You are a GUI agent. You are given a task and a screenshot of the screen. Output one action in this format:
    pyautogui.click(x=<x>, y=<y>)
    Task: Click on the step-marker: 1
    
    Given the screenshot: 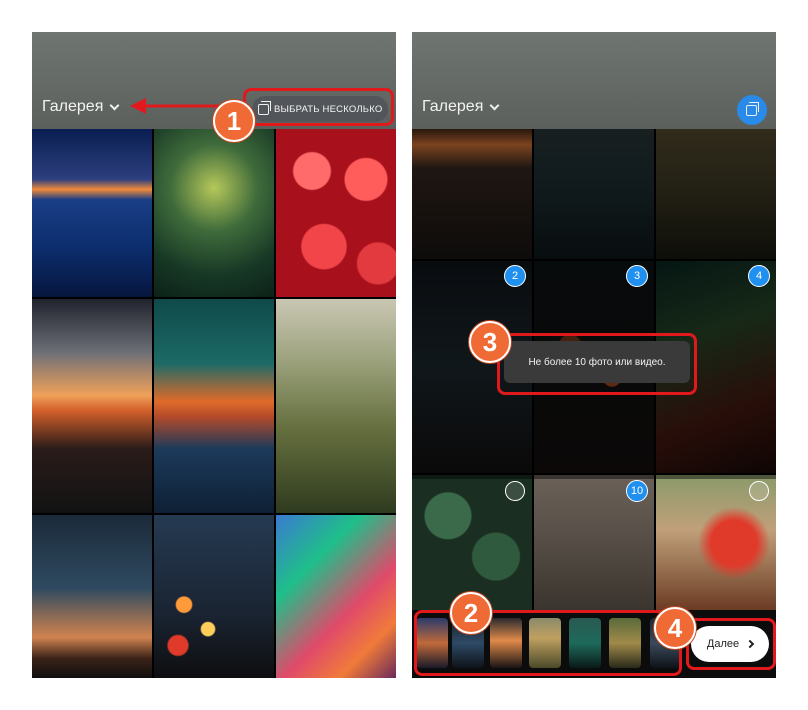 What is the action you would take?
    pyautogui.click(x=234, y=121)
    